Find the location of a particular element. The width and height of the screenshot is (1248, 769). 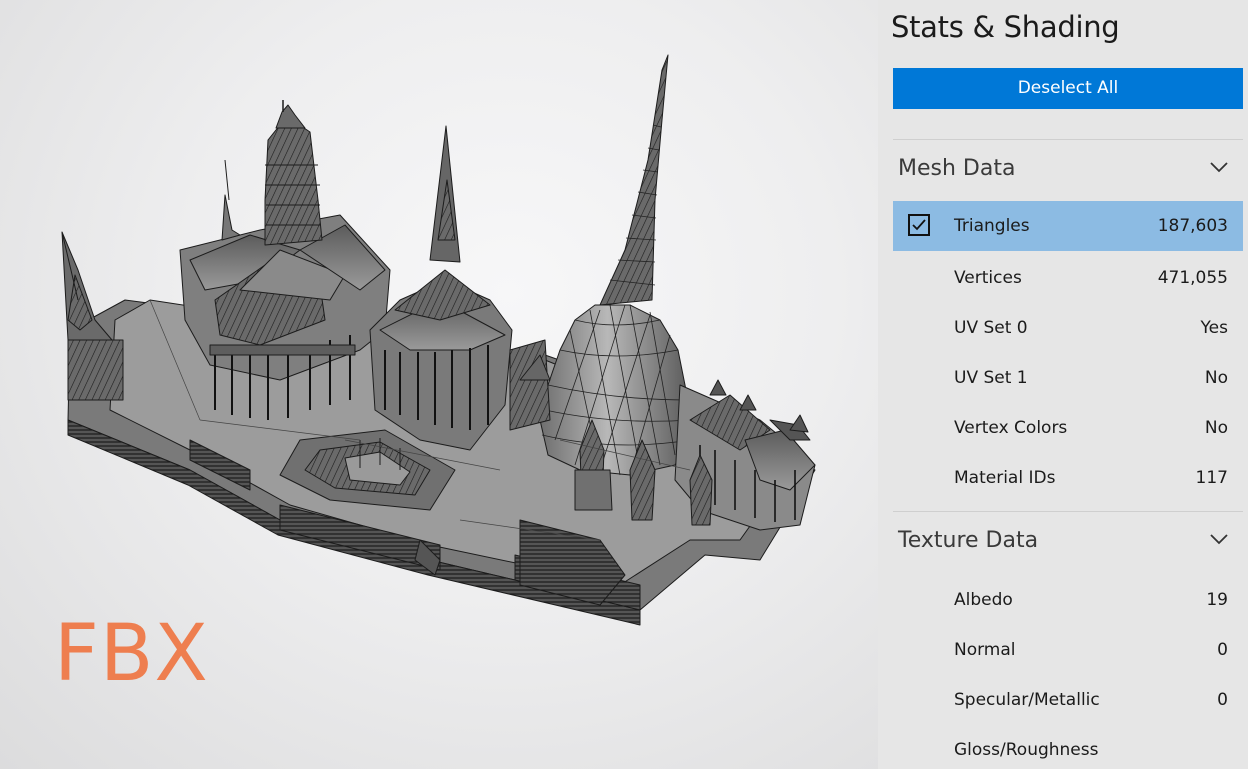

texture-row-gloss-roughness: Gloss/Roughness is located at coordinates (1068, 747).